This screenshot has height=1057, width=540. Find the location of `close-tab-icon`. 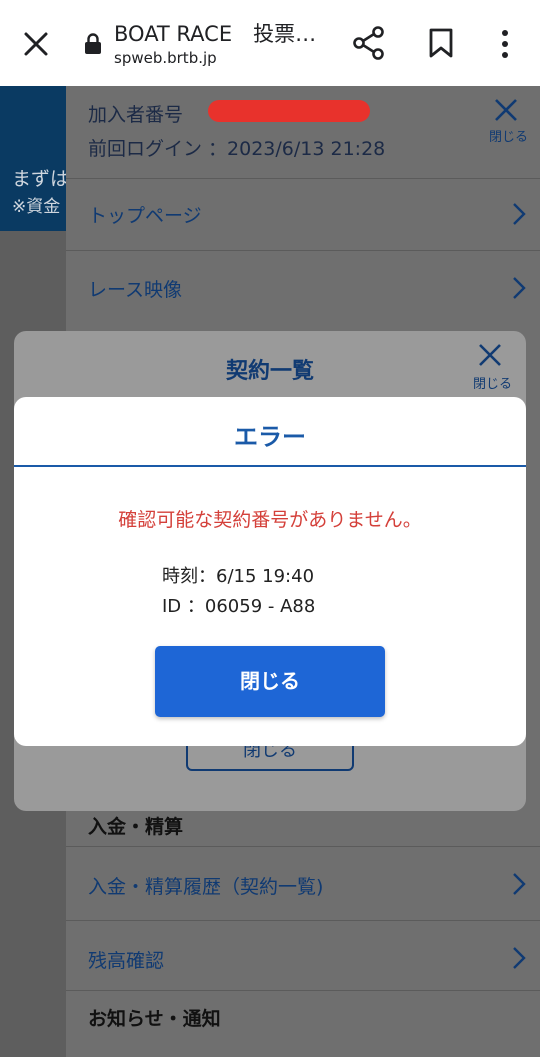

close-tab-icon is located at coordinates (36, 44).